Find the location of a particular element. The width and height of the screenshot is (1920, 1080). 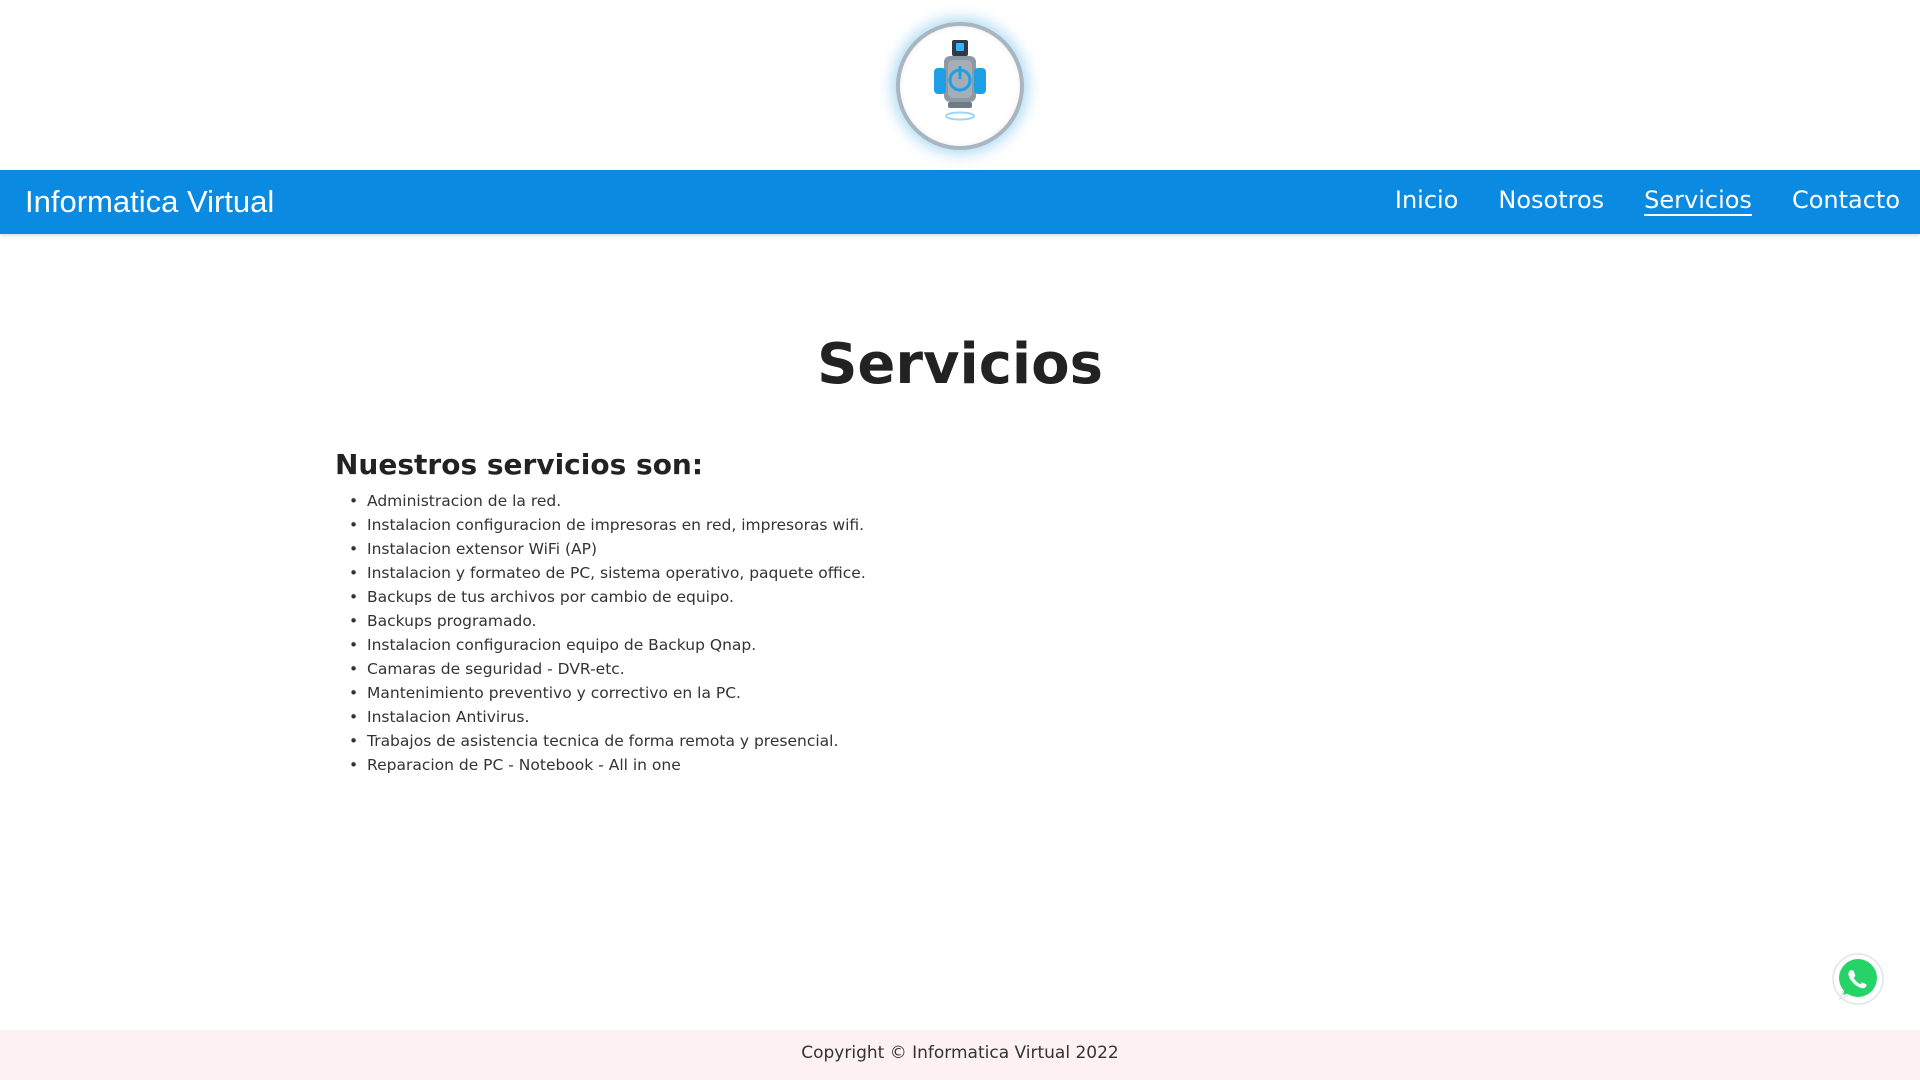

whatsapp-icon is located at coordinates (1858, 979).